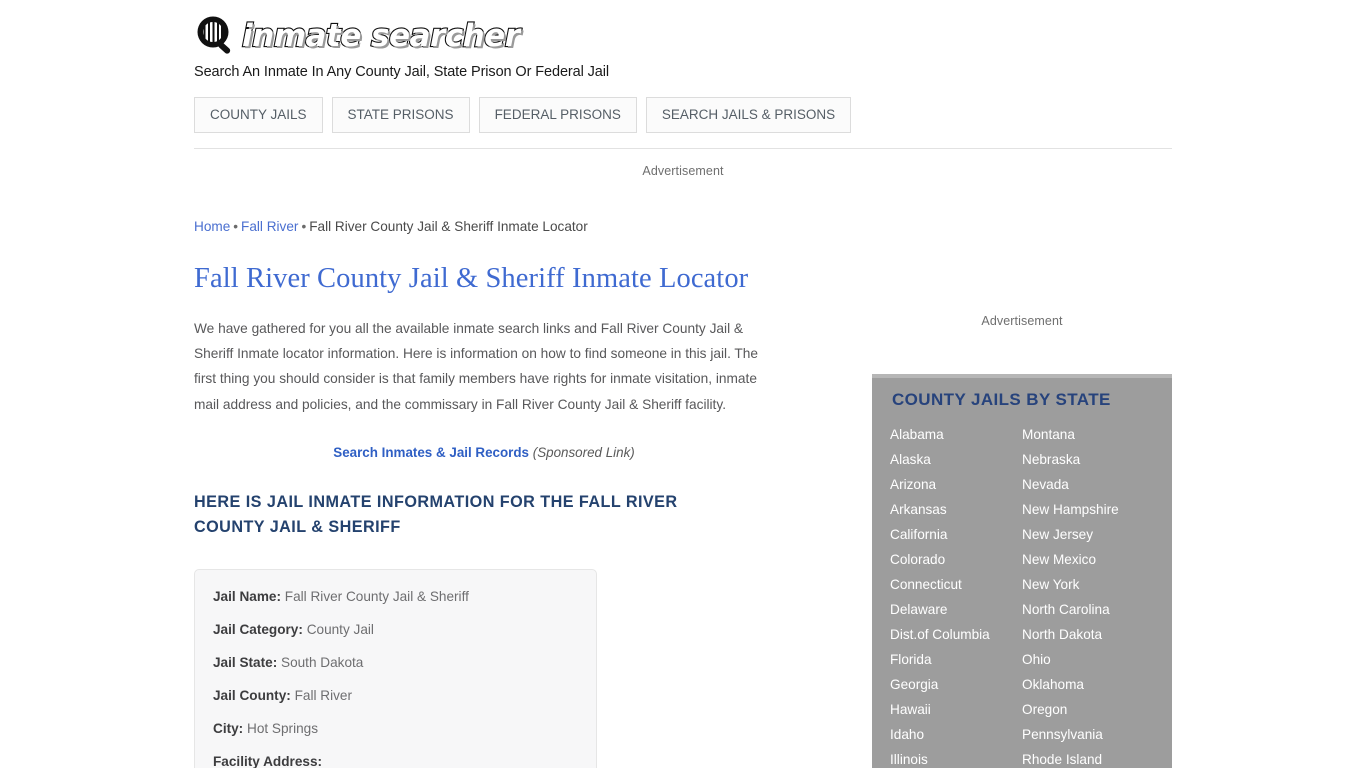  I want to click on header-divider, so click(683, 148).